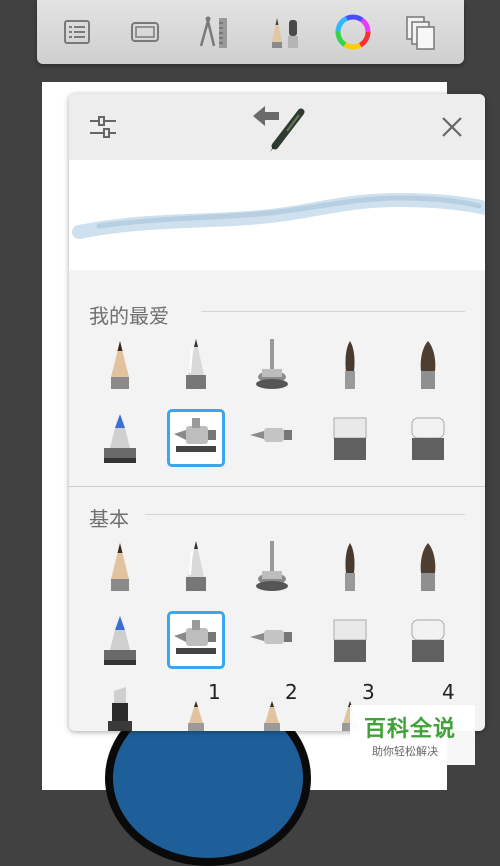 The height and width of the screenshot is (866, 500). What do you see at coordinates (103, 127) in the screenshot?
I see `sliders-icon` at bounding box center [103, 127].